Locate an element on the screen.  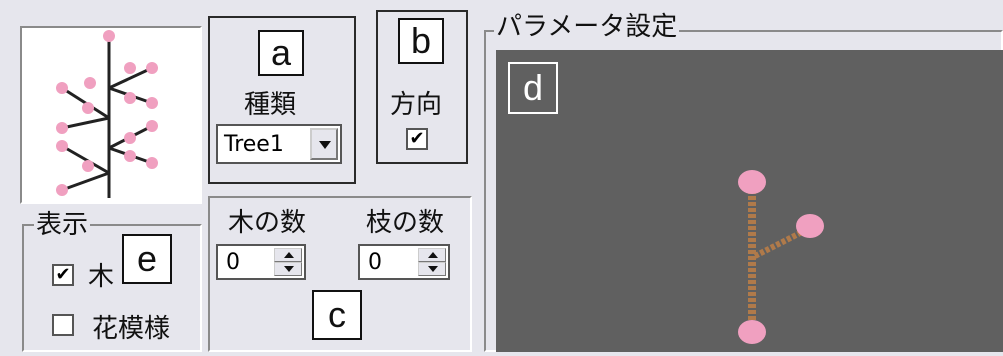
marker-b: b is located at coordinates (421, 41).